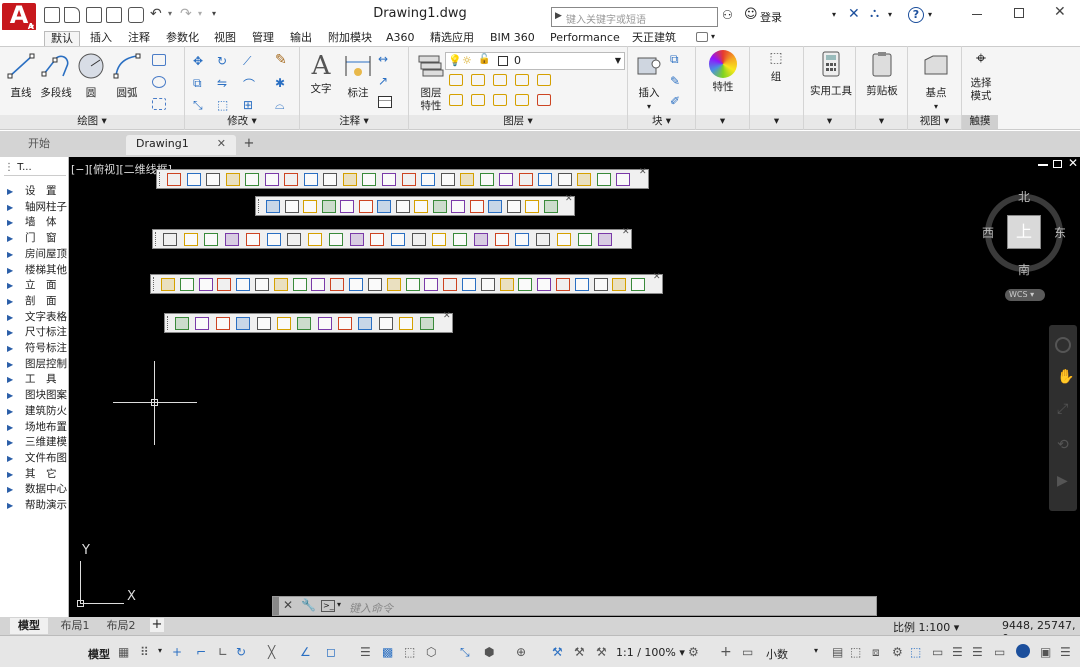 This screenshot has width=1080, height=667. Describe the element at coordinates (675, 101) in the screenshot. I see `edit-attribute-icon: ✐` at that location.